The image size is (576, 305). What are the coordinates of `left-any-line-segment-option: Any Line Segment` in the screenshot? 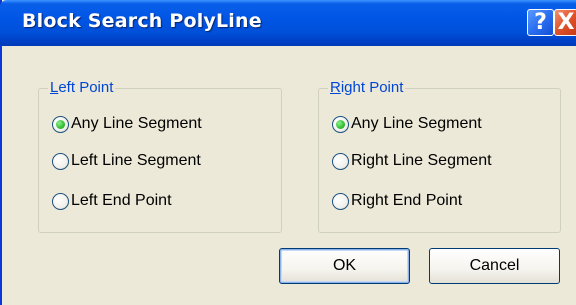 It's located at (127, 124).